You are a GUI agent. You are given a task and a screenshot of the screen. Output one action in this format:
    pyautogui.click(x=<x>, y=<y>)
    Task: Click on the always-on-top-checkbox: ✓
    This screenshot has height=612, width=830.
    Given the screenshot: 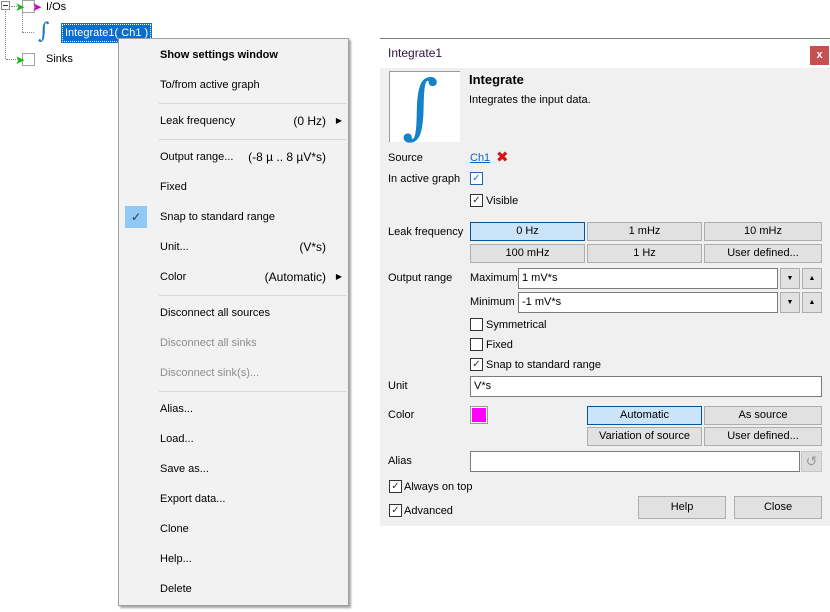 What is the action you would take?
    pyautogui.click(x=395, y=486)
    